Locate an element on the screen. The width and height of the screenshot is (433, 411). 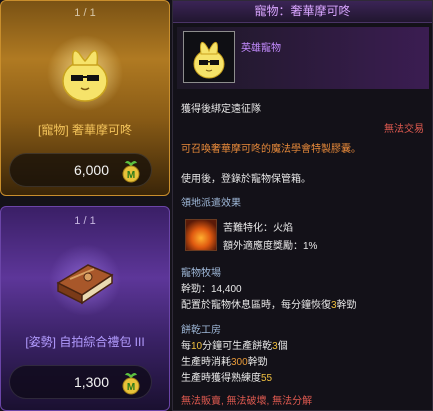
stamina-value: 幹勁：14,400 is located at coordinates (211, 289).